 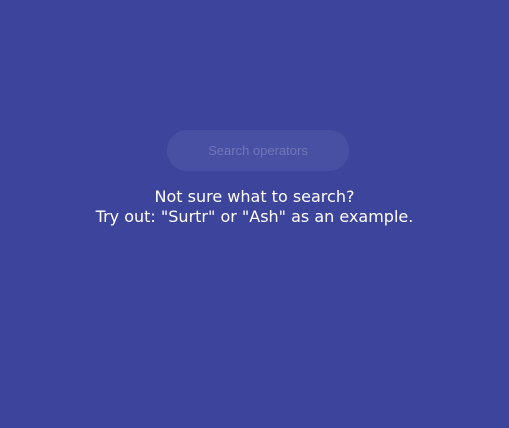 I want to click on search-hint-example: Try out: "Surtr" or "Ash" as an example., so click(x=254, y=216).